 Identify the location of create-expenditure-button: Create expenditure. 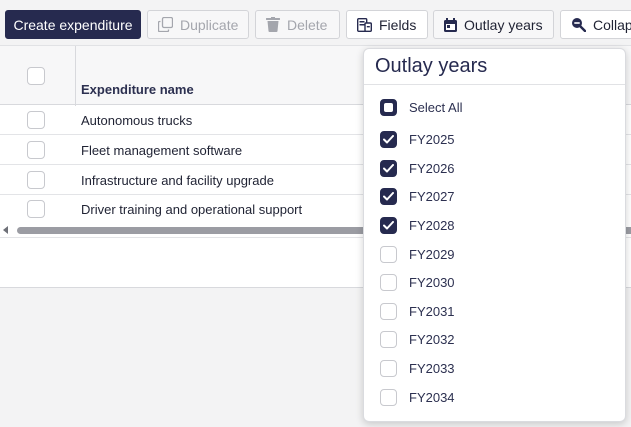
(73, 24).